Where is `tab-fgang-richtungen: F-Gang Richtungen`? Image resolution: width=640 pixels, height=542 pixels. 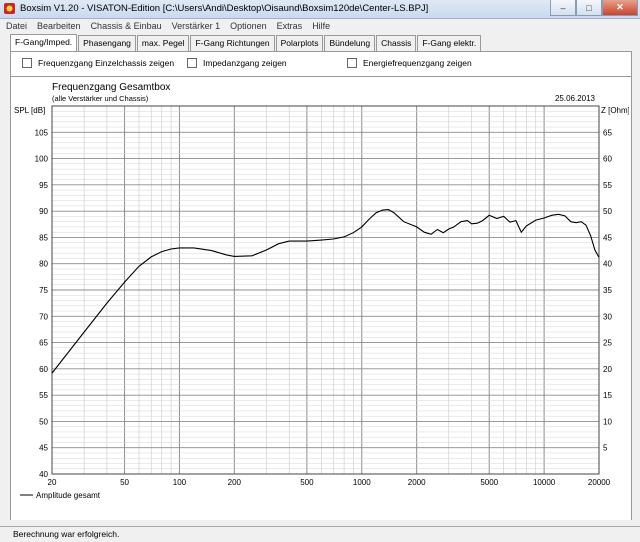 tab-fgang-richtungen: F-Gang Richtungen is located at coordinates (232, 43).